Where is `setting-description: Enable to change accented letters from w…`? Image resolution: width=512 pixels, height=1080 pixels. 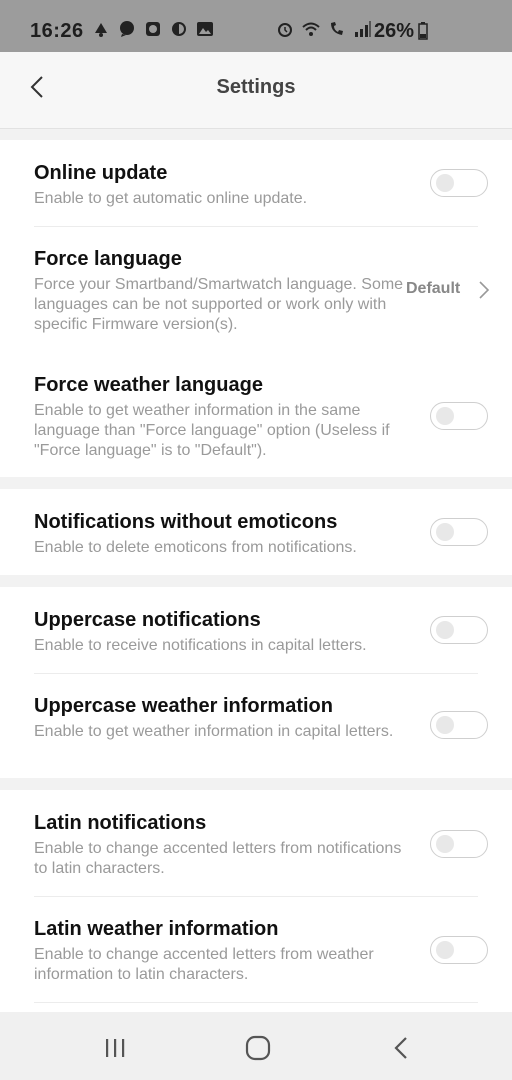 setting-description: Enable to change accented letters from w… is located at coordinates (204, 964).